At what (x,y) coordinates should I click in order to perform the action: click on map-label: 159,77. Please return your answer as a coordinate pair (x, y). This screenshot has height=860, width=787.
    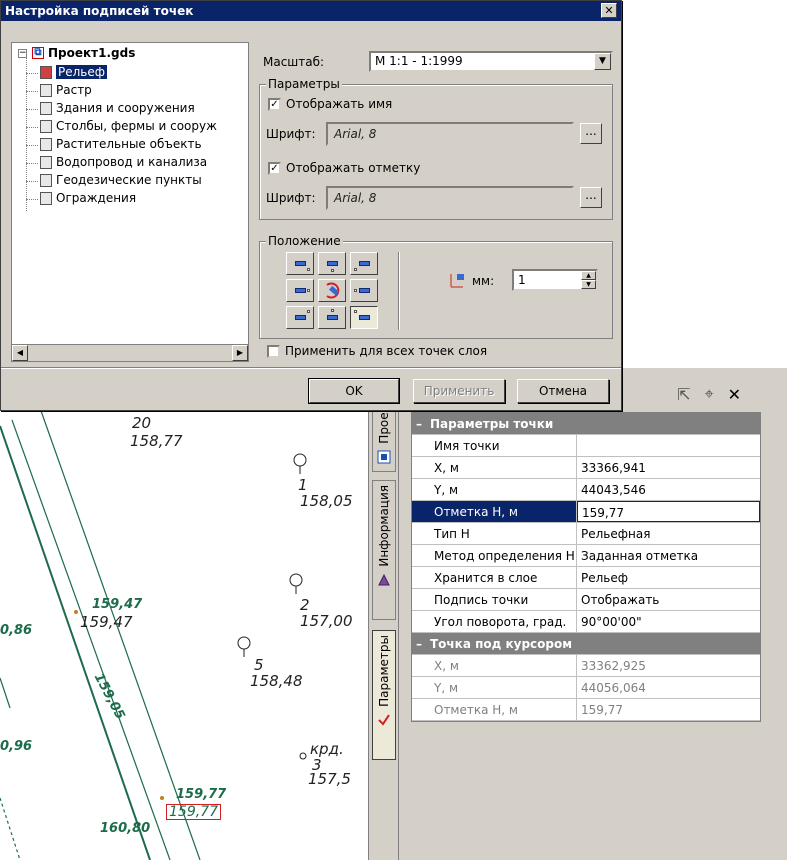
    Looking at the image, I should click on (201, 794).